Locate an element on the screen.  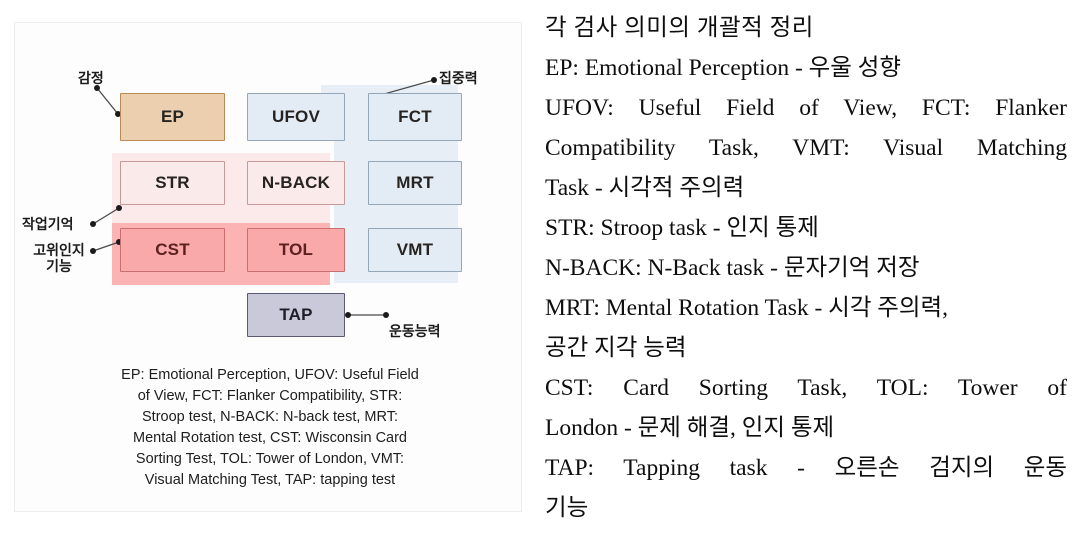
summary-line-str: STR: Stroop task - 인지 통제 is located at coordinates (682, 228).